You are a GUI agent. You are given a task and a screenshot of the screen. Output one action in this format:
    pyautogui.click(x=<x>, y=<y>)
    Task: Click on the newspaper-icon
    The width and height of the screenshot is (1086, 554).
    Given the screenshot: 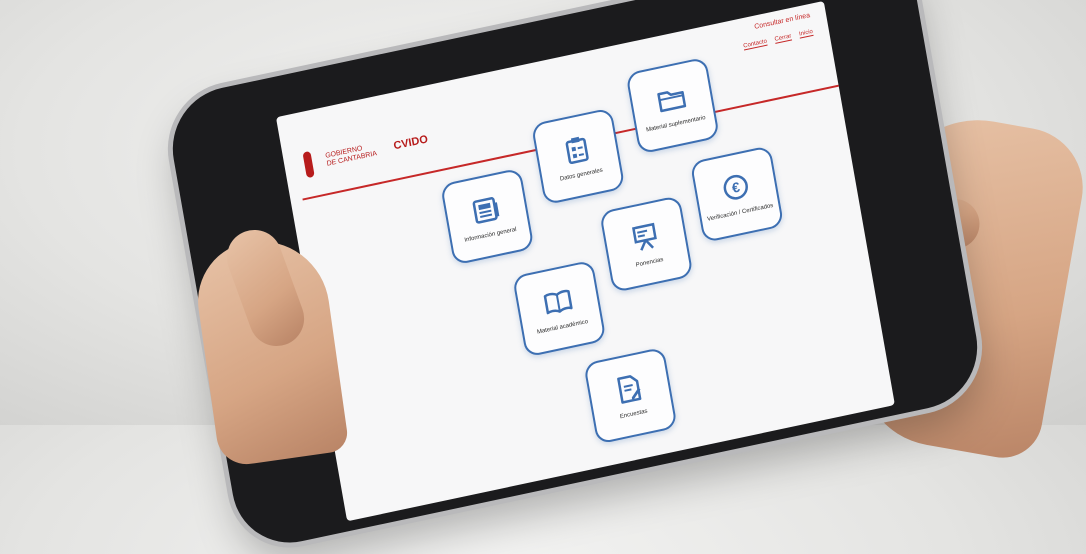 What is the action you would take?
    pyautogui.click(x=486, y=210)
    